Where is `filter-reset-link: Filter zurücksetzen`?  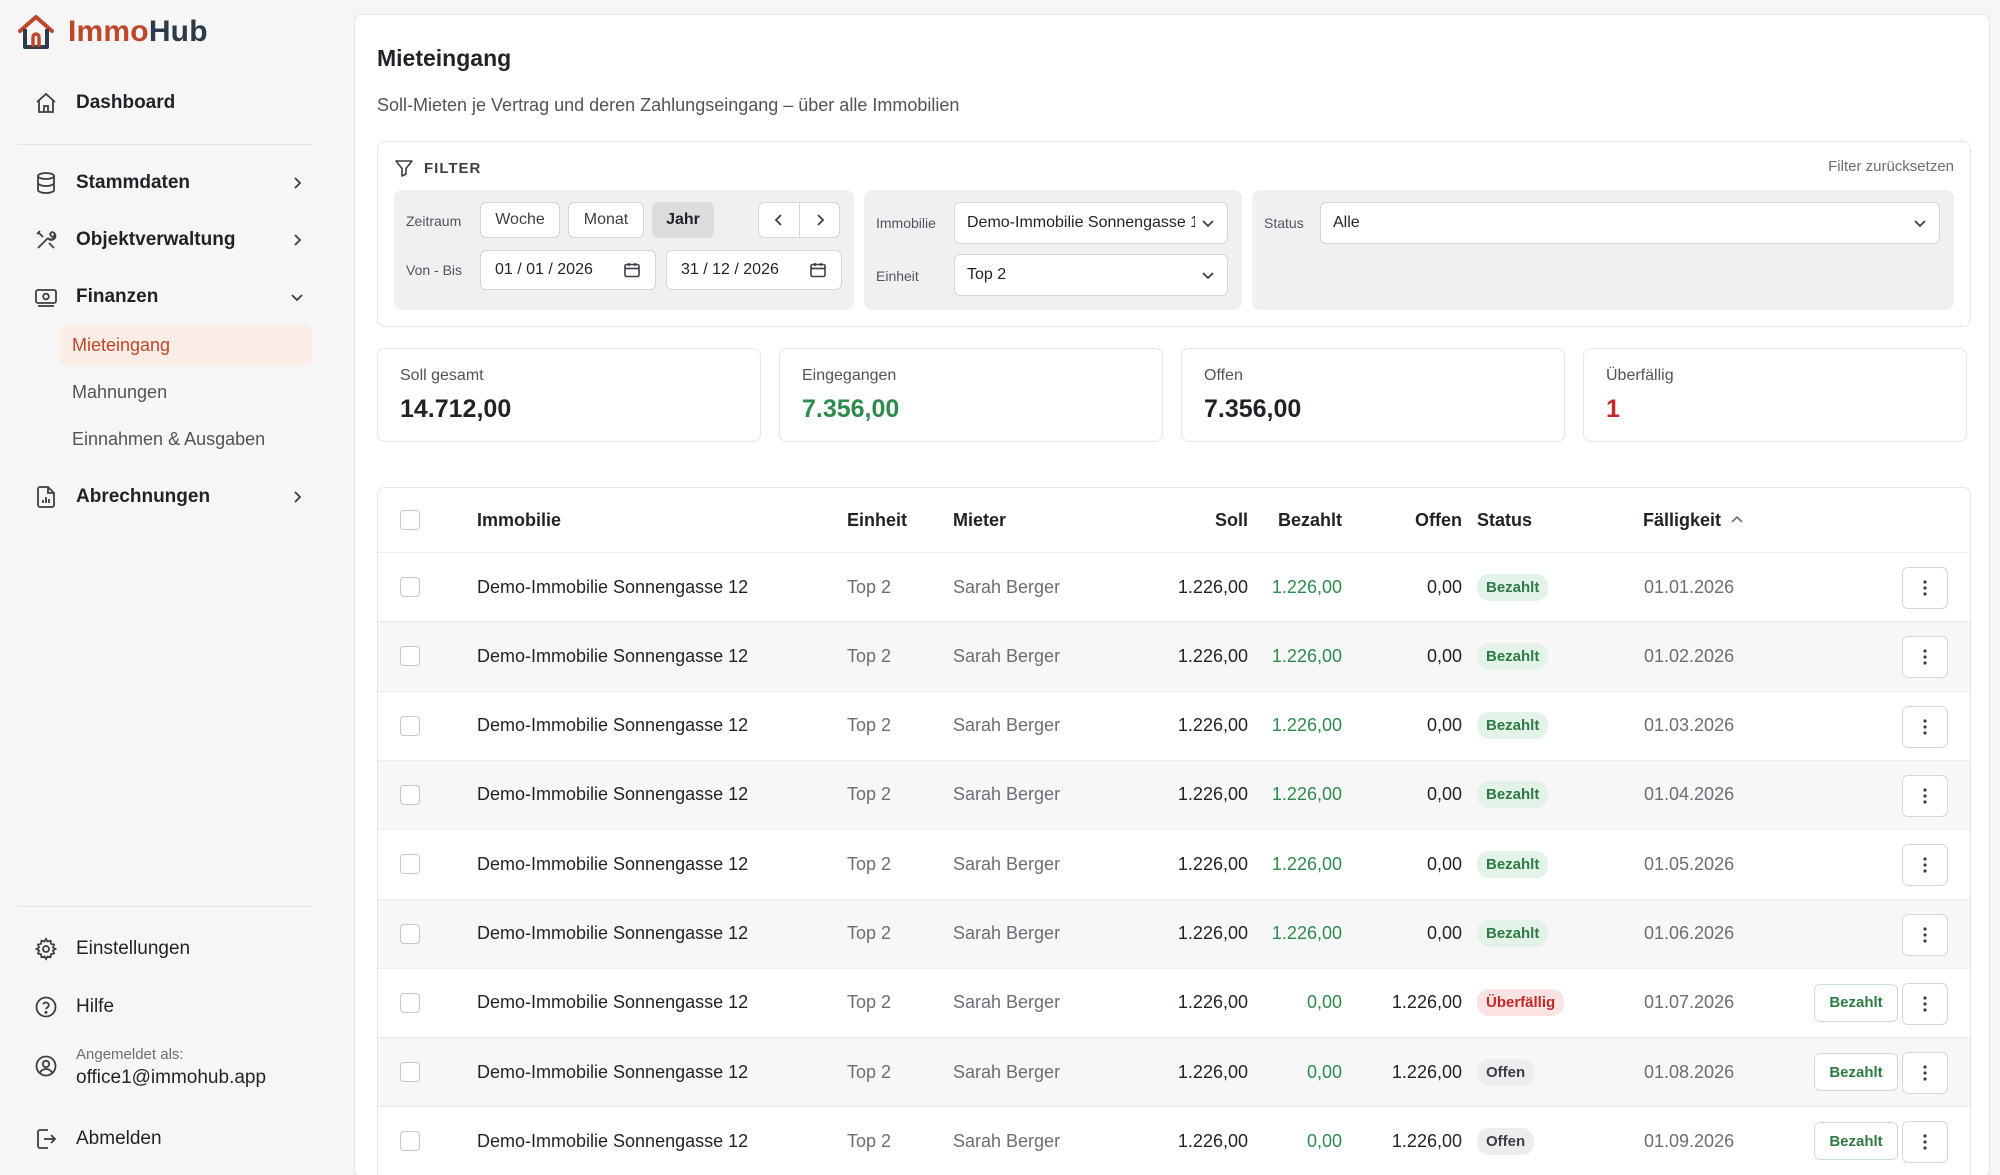 filter-reset-link: Filter zurücksetzen is located at coordinates (1891, 166).